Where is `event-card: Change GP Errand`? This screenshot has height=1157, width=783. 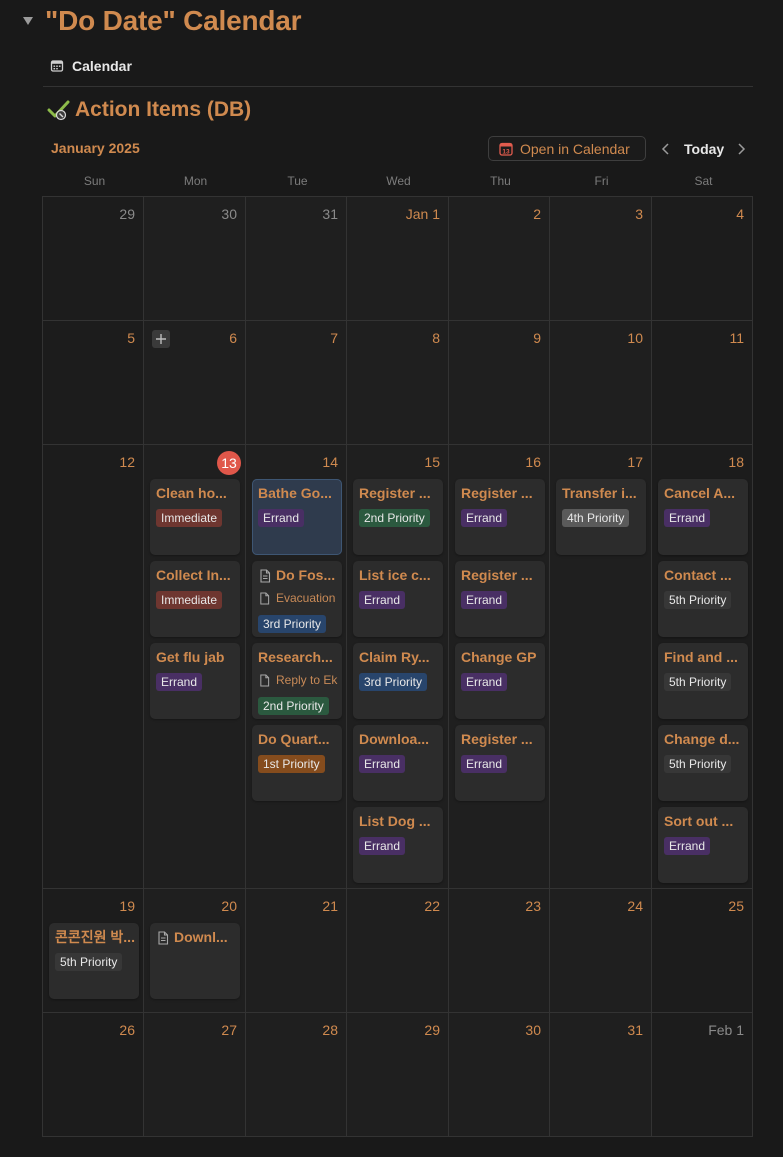
event-card: Change GP Errand is located at coordinates (500, 681).